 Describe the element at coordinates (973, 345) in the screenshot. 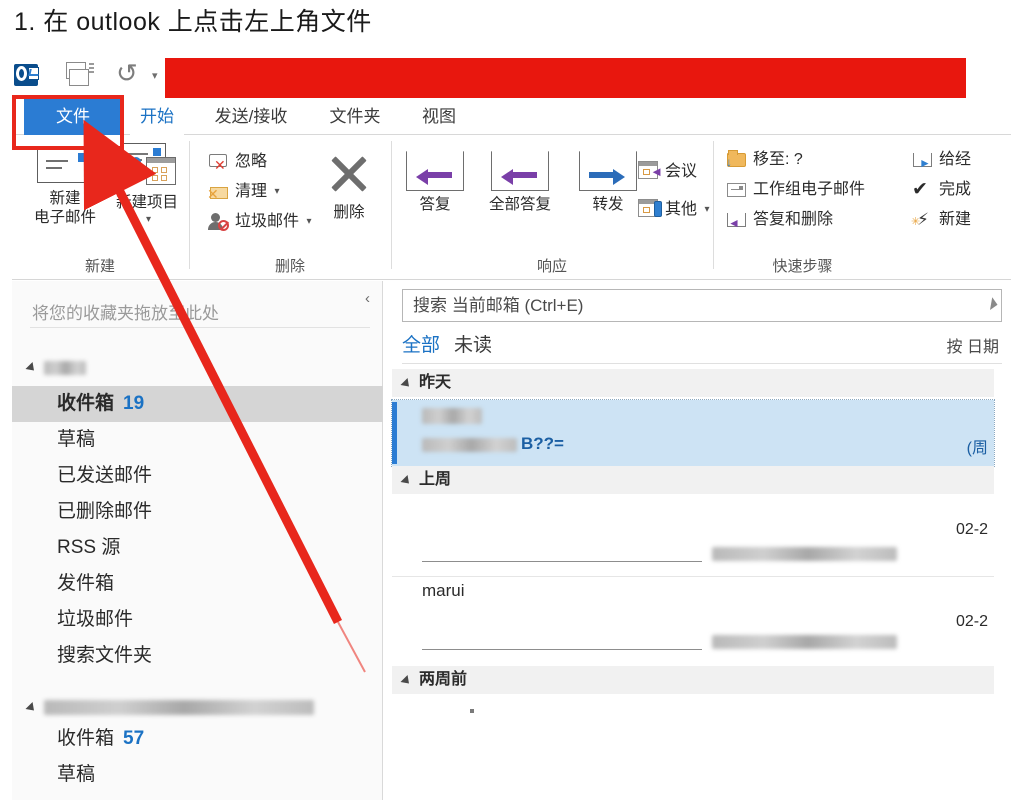

I see `sort-by-control: 按 日期` at that location.